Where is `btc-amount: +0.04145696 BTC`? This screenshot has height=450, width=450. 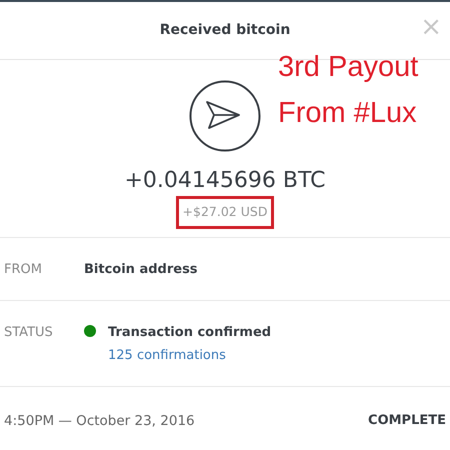
btc-amount: +0.04145696 BTC is located at coordinates (225, 181).